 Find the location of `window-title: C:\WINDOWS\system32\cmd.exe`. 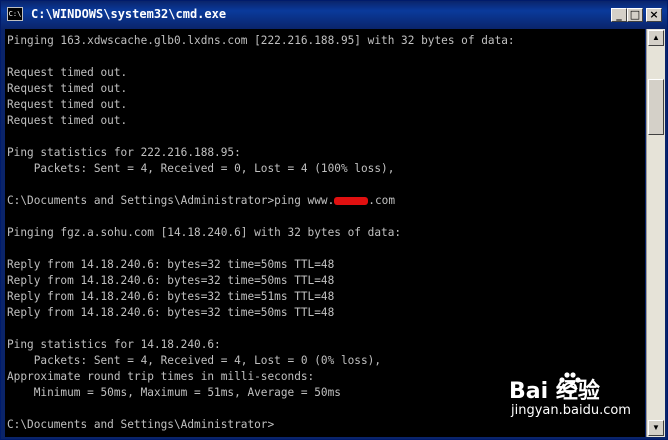

window-title: C:\WINDOWS\system32\cmd.exe is located at coordinates (129, 14).